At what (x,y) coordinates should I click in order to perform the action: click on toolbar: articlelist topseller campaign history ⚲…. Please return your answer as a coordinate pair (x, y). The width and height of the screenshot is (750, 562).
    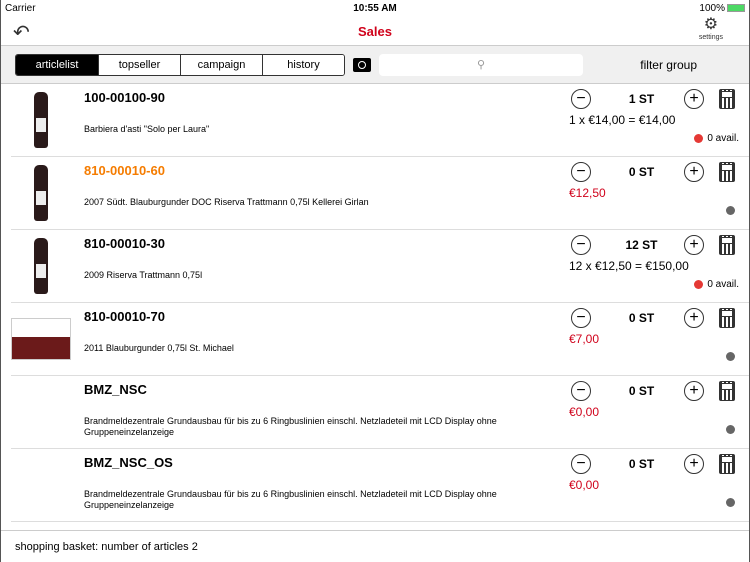
    Looking at the image, I should click on (375, 65).